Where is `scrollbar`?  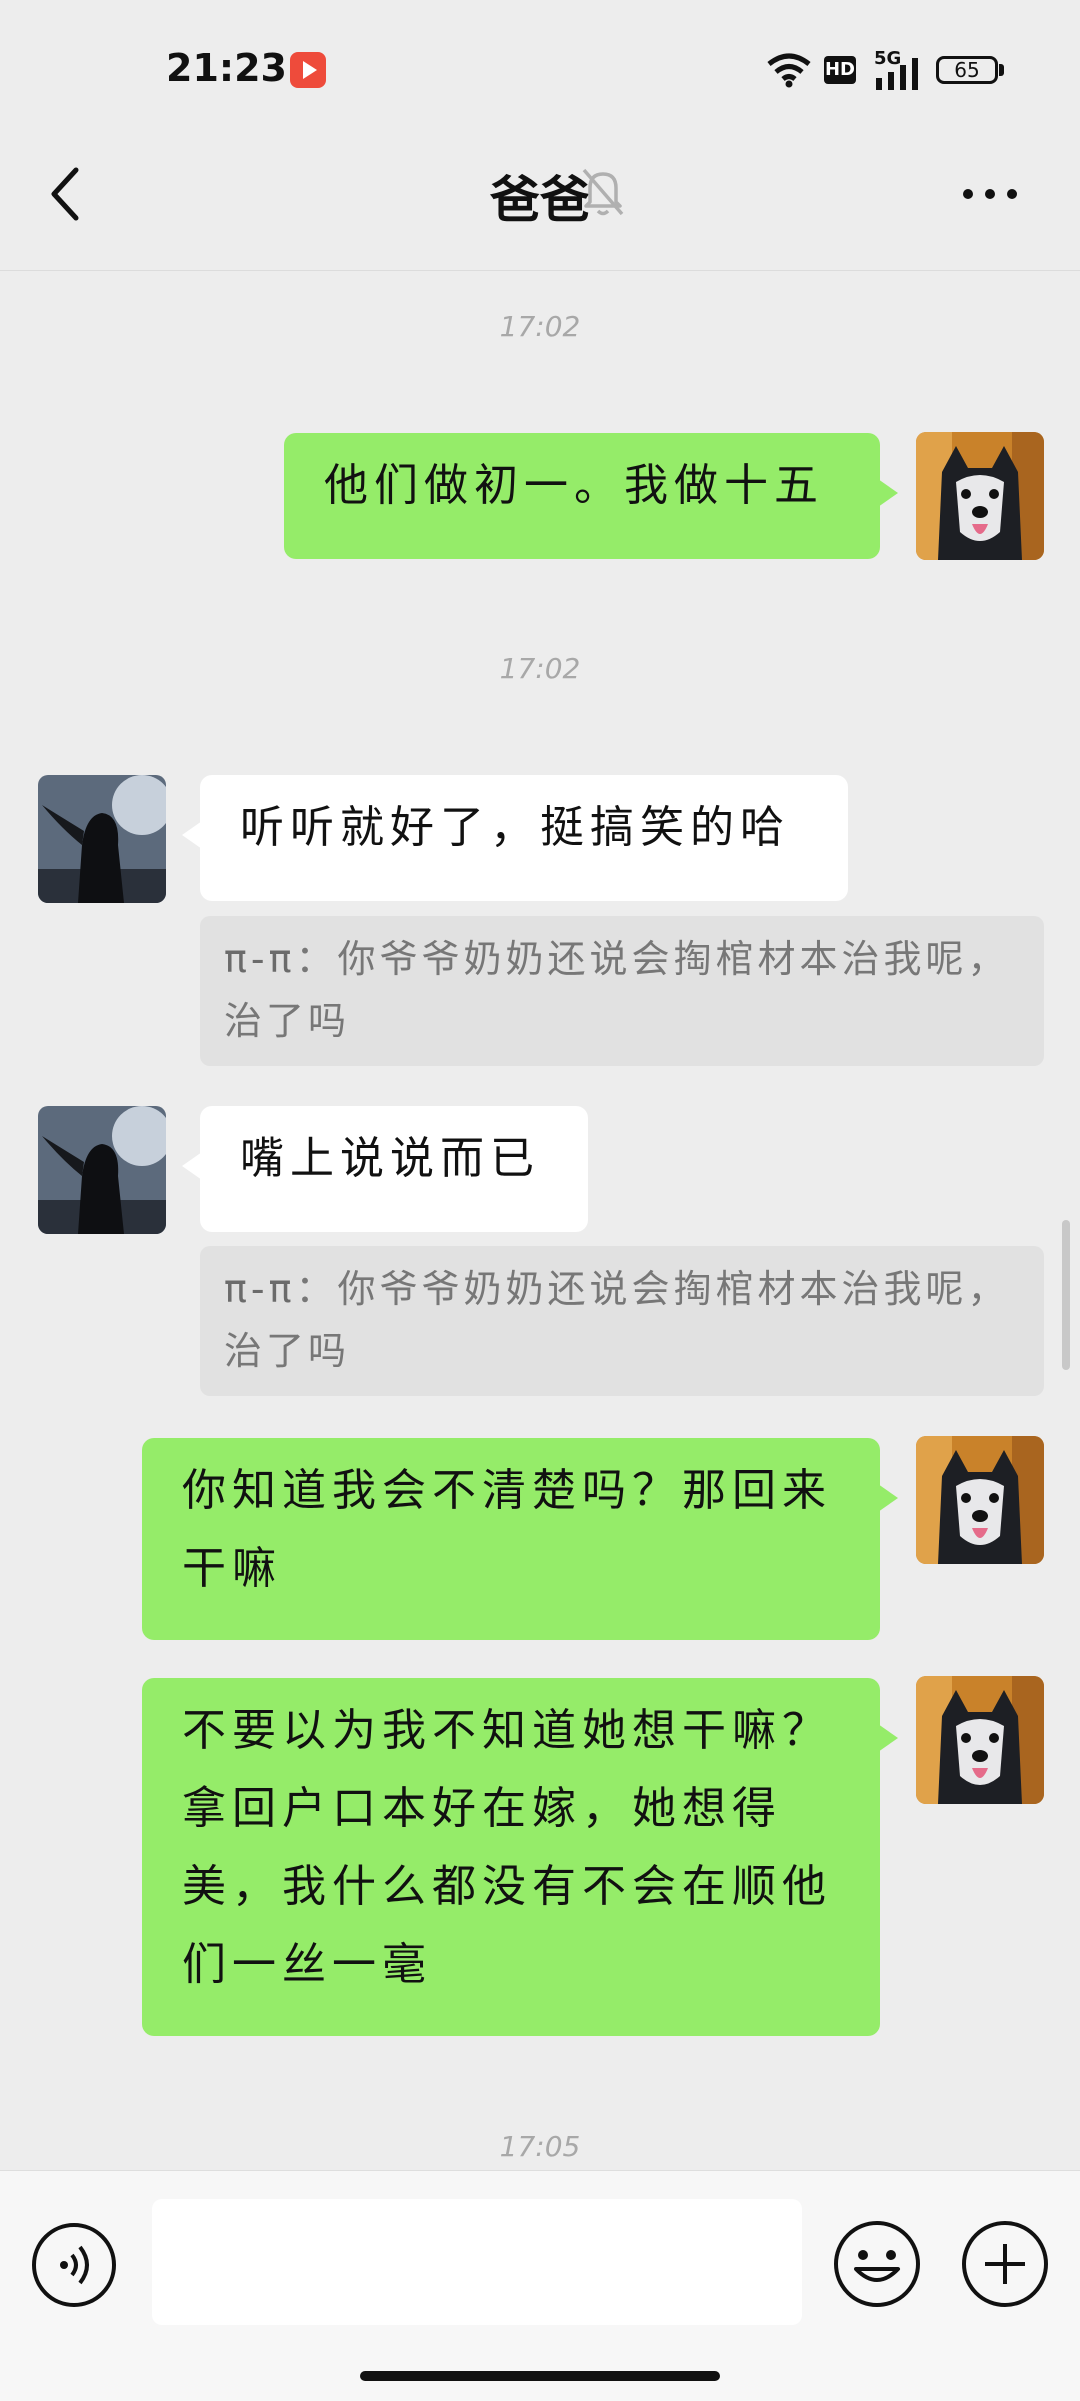 scrollbar is located at coordinates (1066, 1295).